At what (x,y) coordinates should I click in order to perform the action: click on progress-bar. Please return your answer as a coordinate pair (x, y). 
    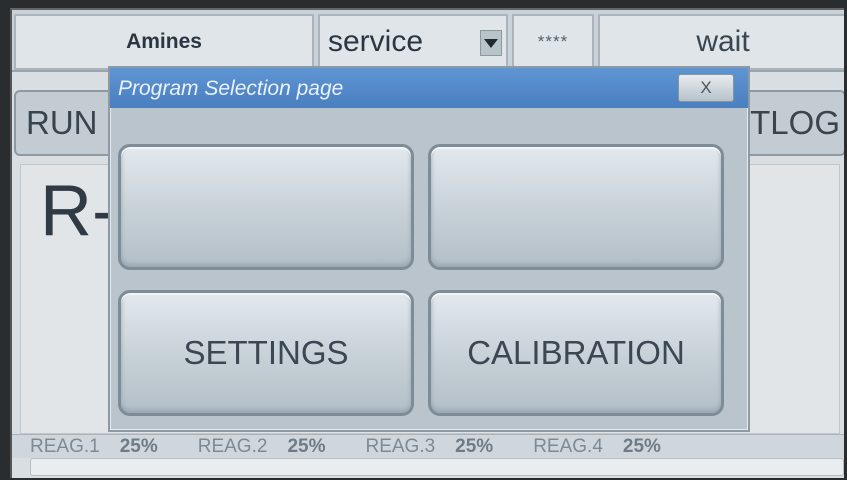
    Looking at the image, I should click on (437, 467).